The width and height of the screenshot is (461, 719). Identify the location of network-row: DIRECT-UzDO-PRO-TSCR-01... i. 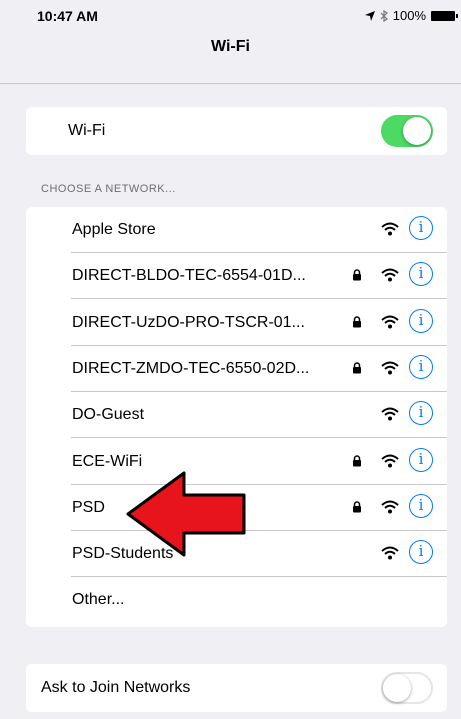
(236, 323).